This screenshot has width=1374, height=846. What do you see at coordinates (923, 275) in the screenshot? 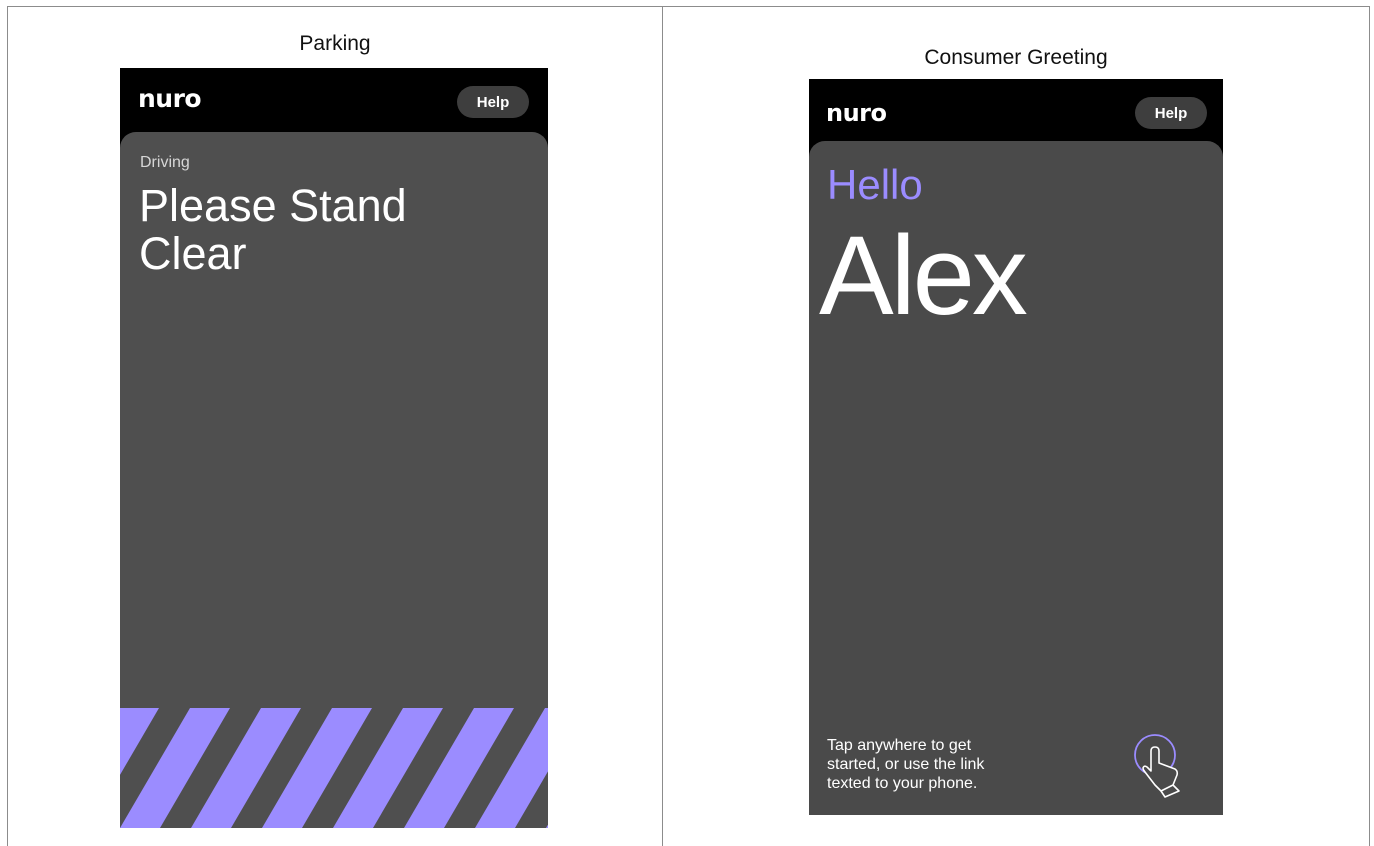
I see `customer-name: Alex` at bounding box center [923, 275].